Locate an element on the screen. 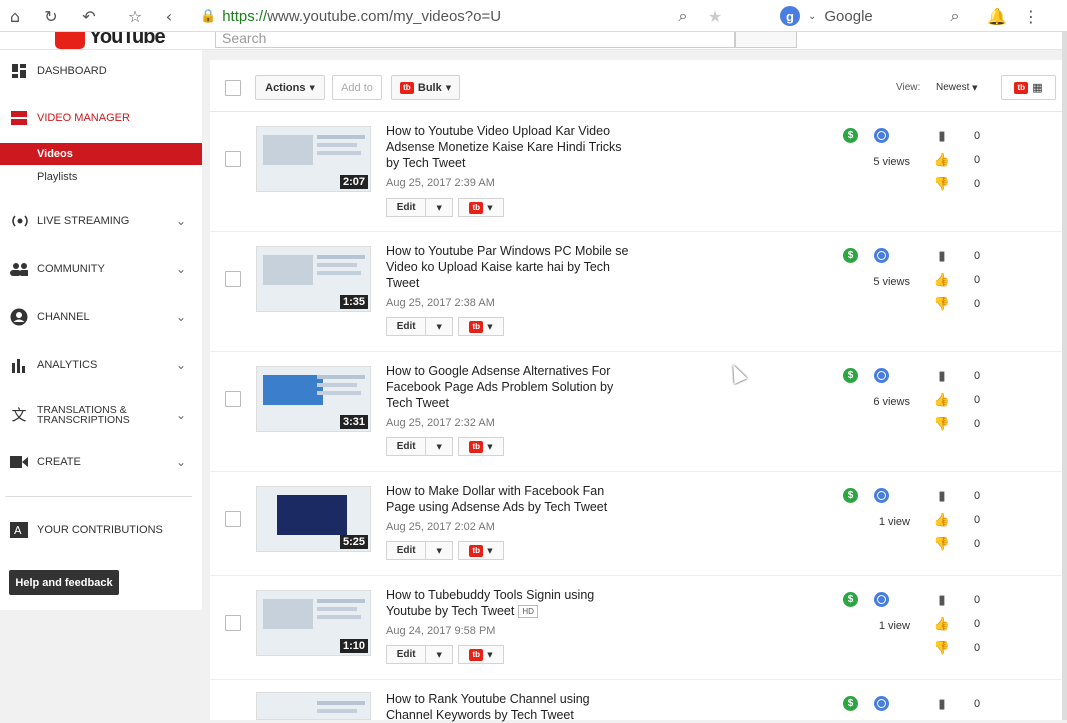  add-to-button: Add to is located at coordinates (357, 87).